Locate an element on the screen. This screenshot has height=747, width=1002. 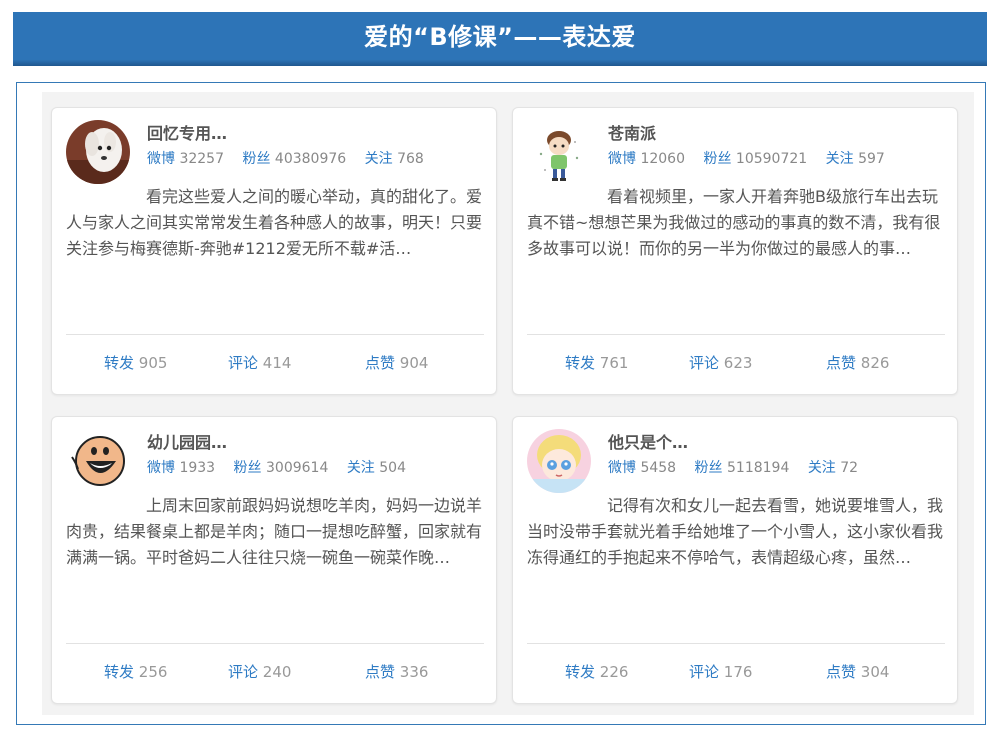
comment-button: 评论 414 is located at coordinates (259, 362).